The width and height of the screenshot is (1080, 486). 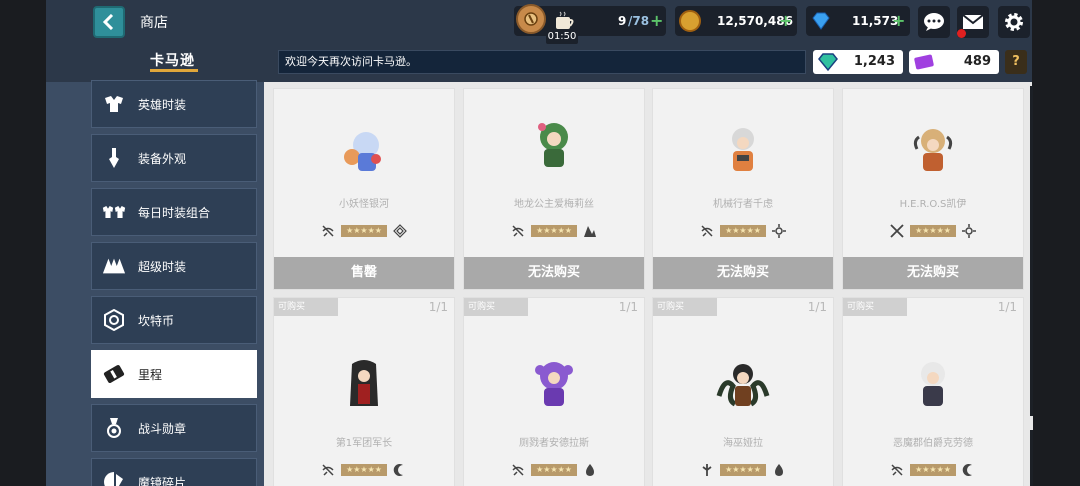 What do you see at coordinates (933, 204) in the screenshot?
I see `costume-name: H.E.R.O.S凯伊` at bounding box center [933, 204].